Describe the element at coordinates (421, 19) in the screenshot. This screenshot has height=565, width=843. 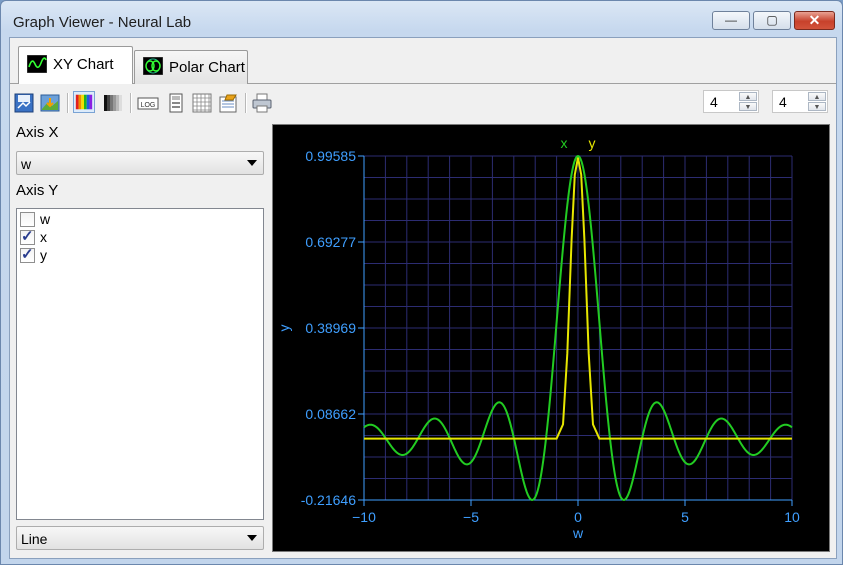
I see `title-bar: Graph Viewer - Neural Lab — ▢ ✕` at that location.